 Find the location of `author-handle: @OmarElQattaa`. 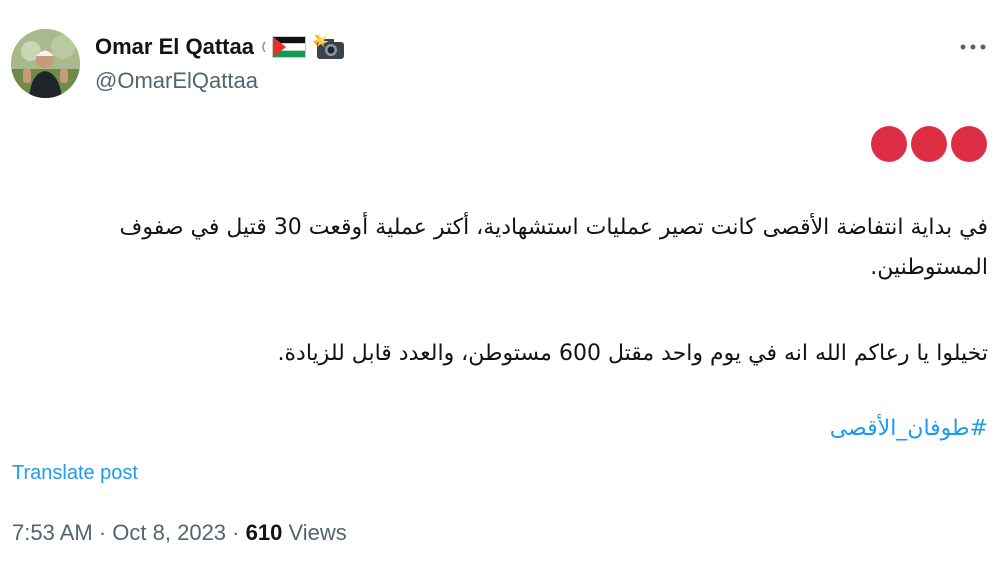

author-handle: @OmarElQattaa is located at coordinates (176, 81).